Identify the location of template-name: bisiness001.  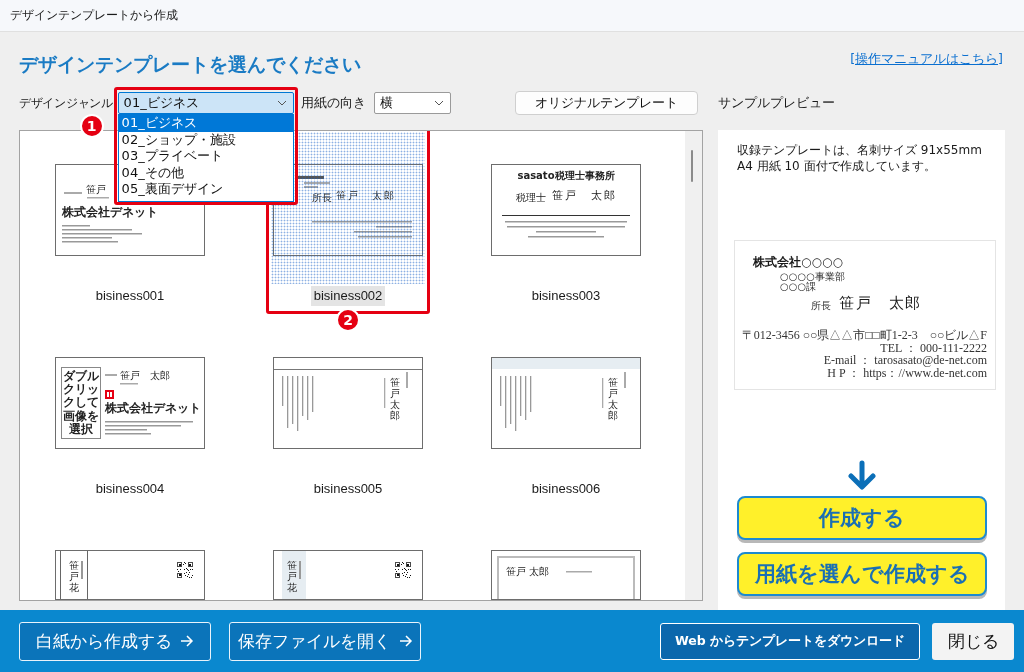
(130, 296).